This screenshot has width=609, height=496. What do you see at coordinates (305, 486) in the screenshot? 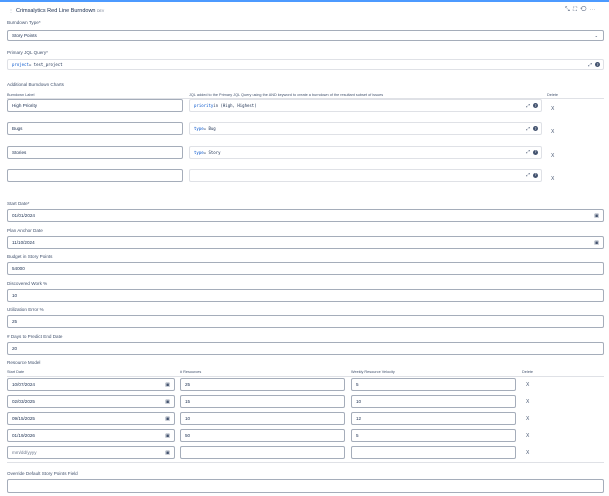
I see `override-input` at bounding box center [305, 486].